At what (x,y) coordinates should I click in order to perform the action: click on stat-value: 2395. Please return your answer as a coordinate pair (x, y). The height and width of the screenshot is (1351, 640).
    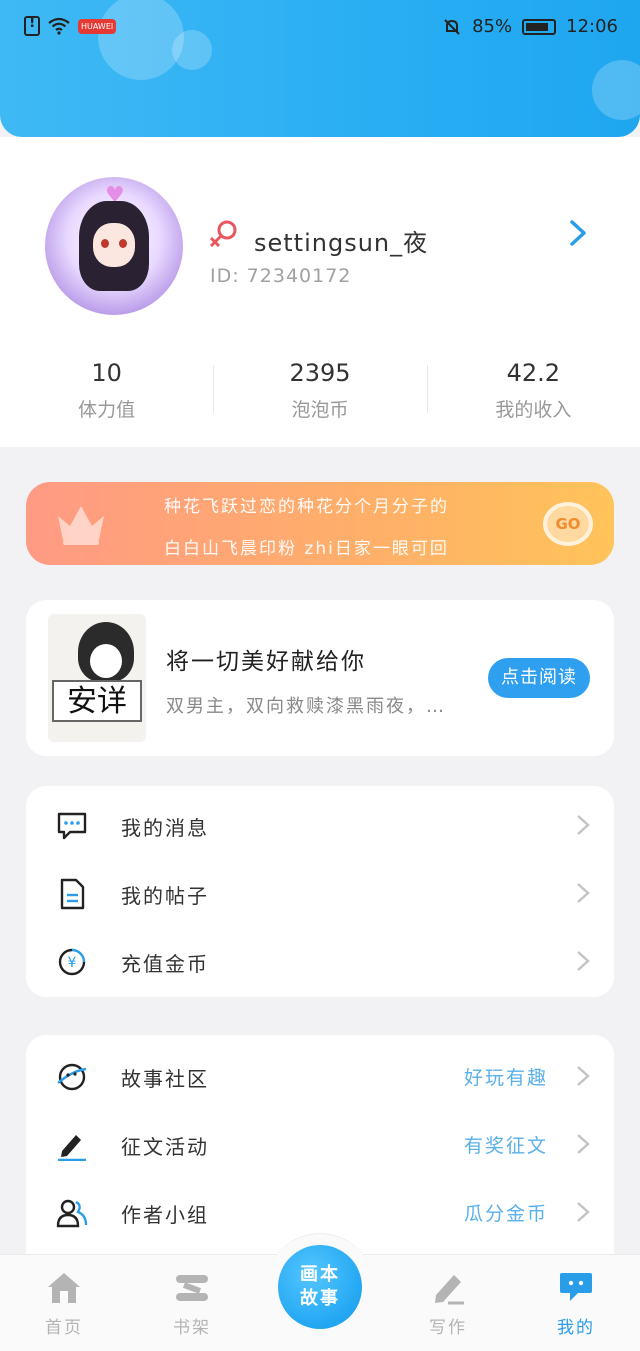
    Looking at the image, I should click on (320, 373).